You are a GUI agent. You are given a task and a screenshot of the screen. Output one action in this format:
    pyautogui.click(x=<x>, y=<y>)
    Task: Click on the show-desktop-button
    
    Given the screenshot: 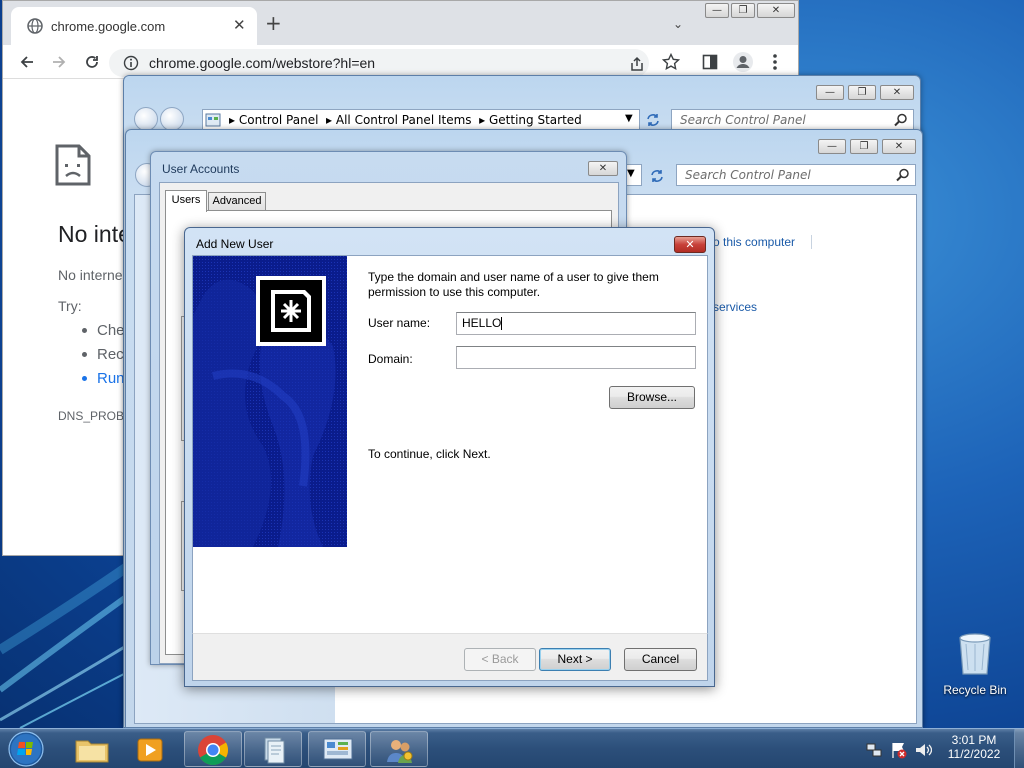 What is the action you would take?
    pyautogui.click(x=1019, y=748)
    